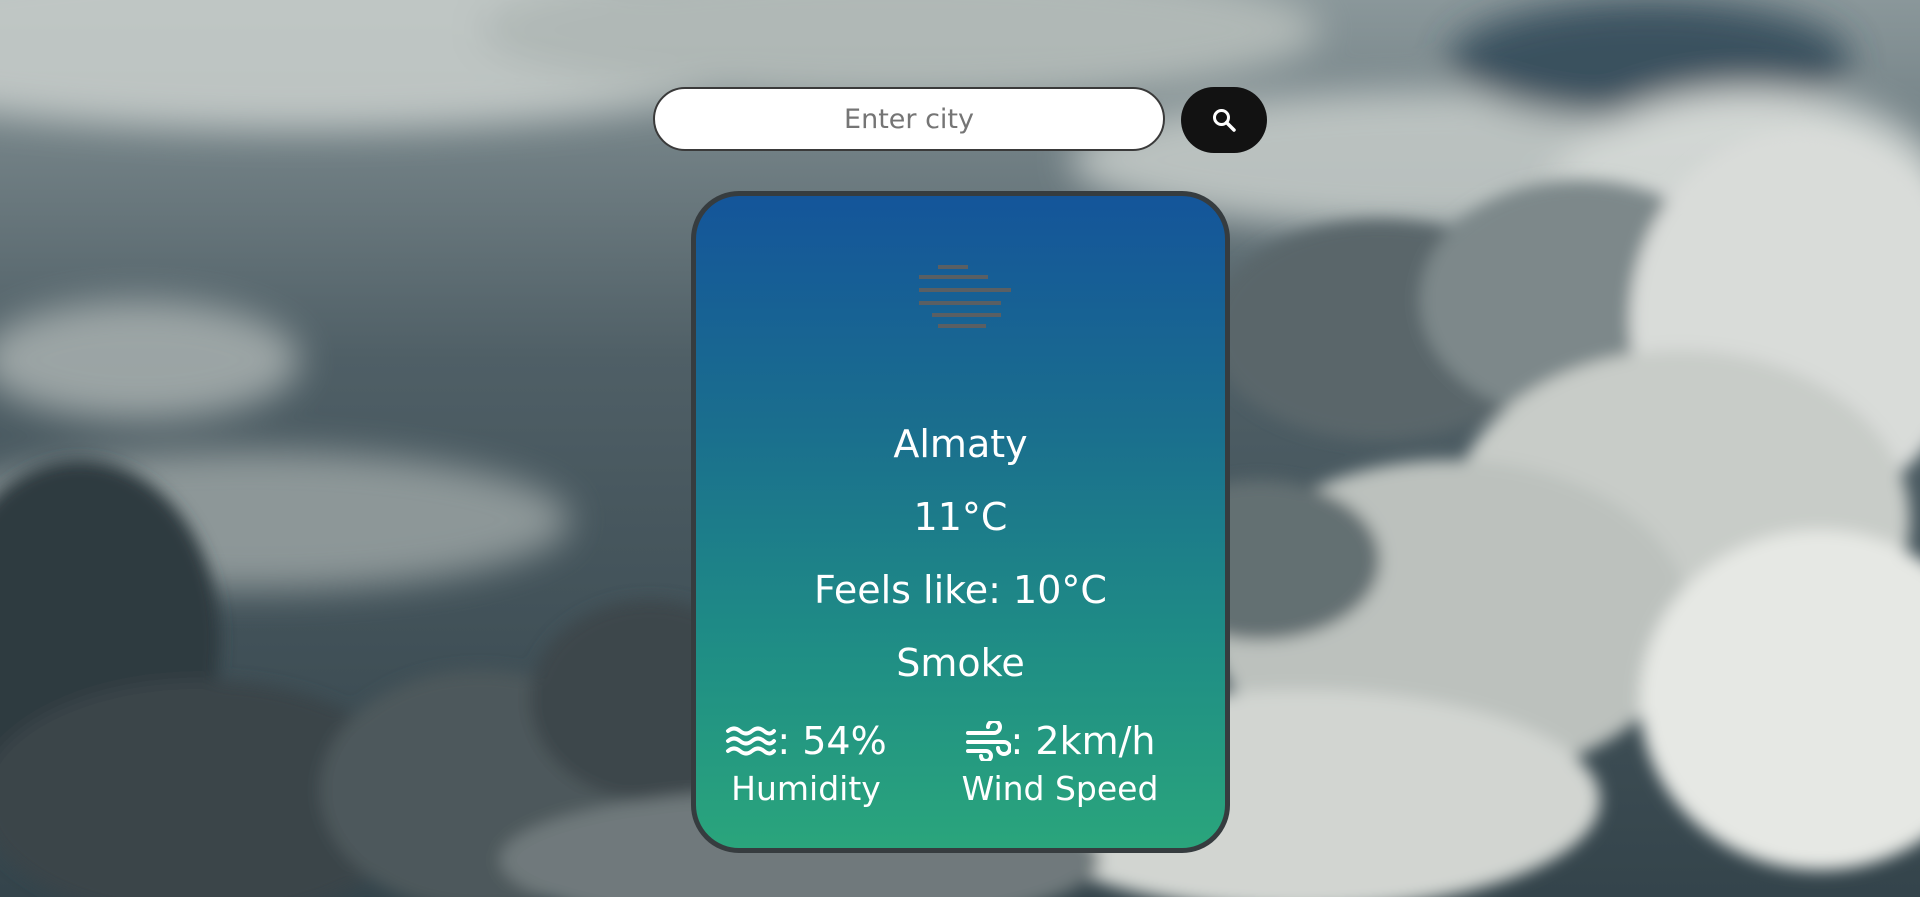  What do you see at coordinates (960, 663) in the screenshot?
I see `weather-condition: Smoke` at bounding box center [960, 663].